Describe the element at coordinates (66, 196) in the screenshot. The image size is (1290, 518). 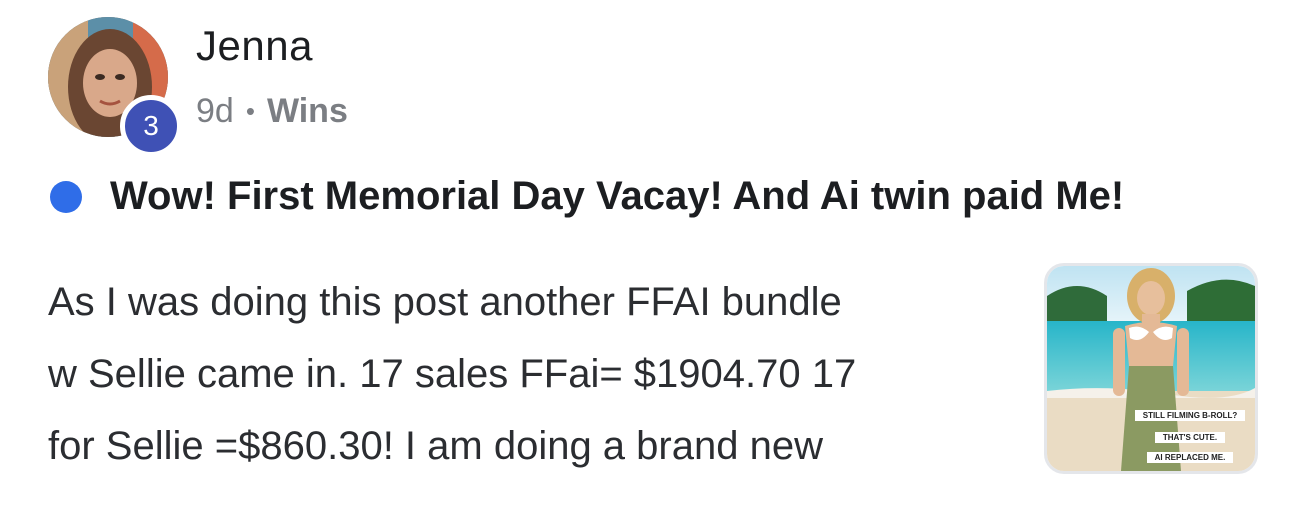
I see `unread-dot-icon` at that location.